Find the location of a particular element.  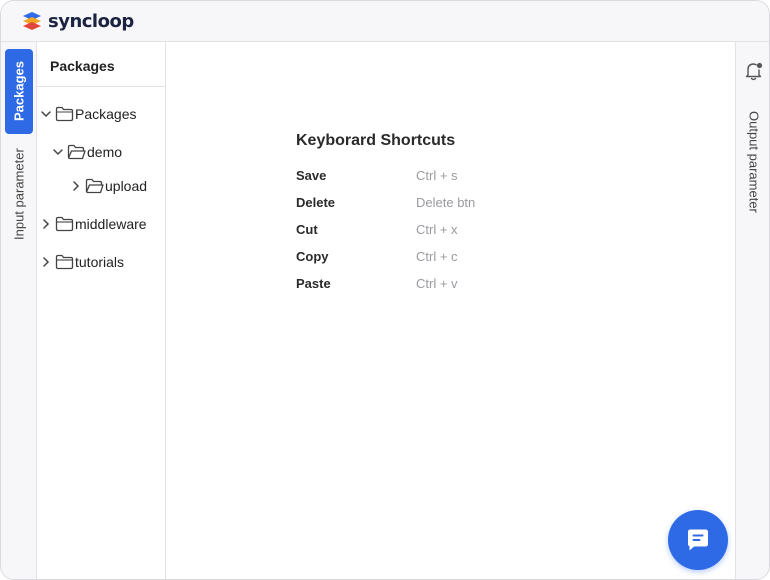

syncloop-logo-icon is located at coordinates (32, 21).